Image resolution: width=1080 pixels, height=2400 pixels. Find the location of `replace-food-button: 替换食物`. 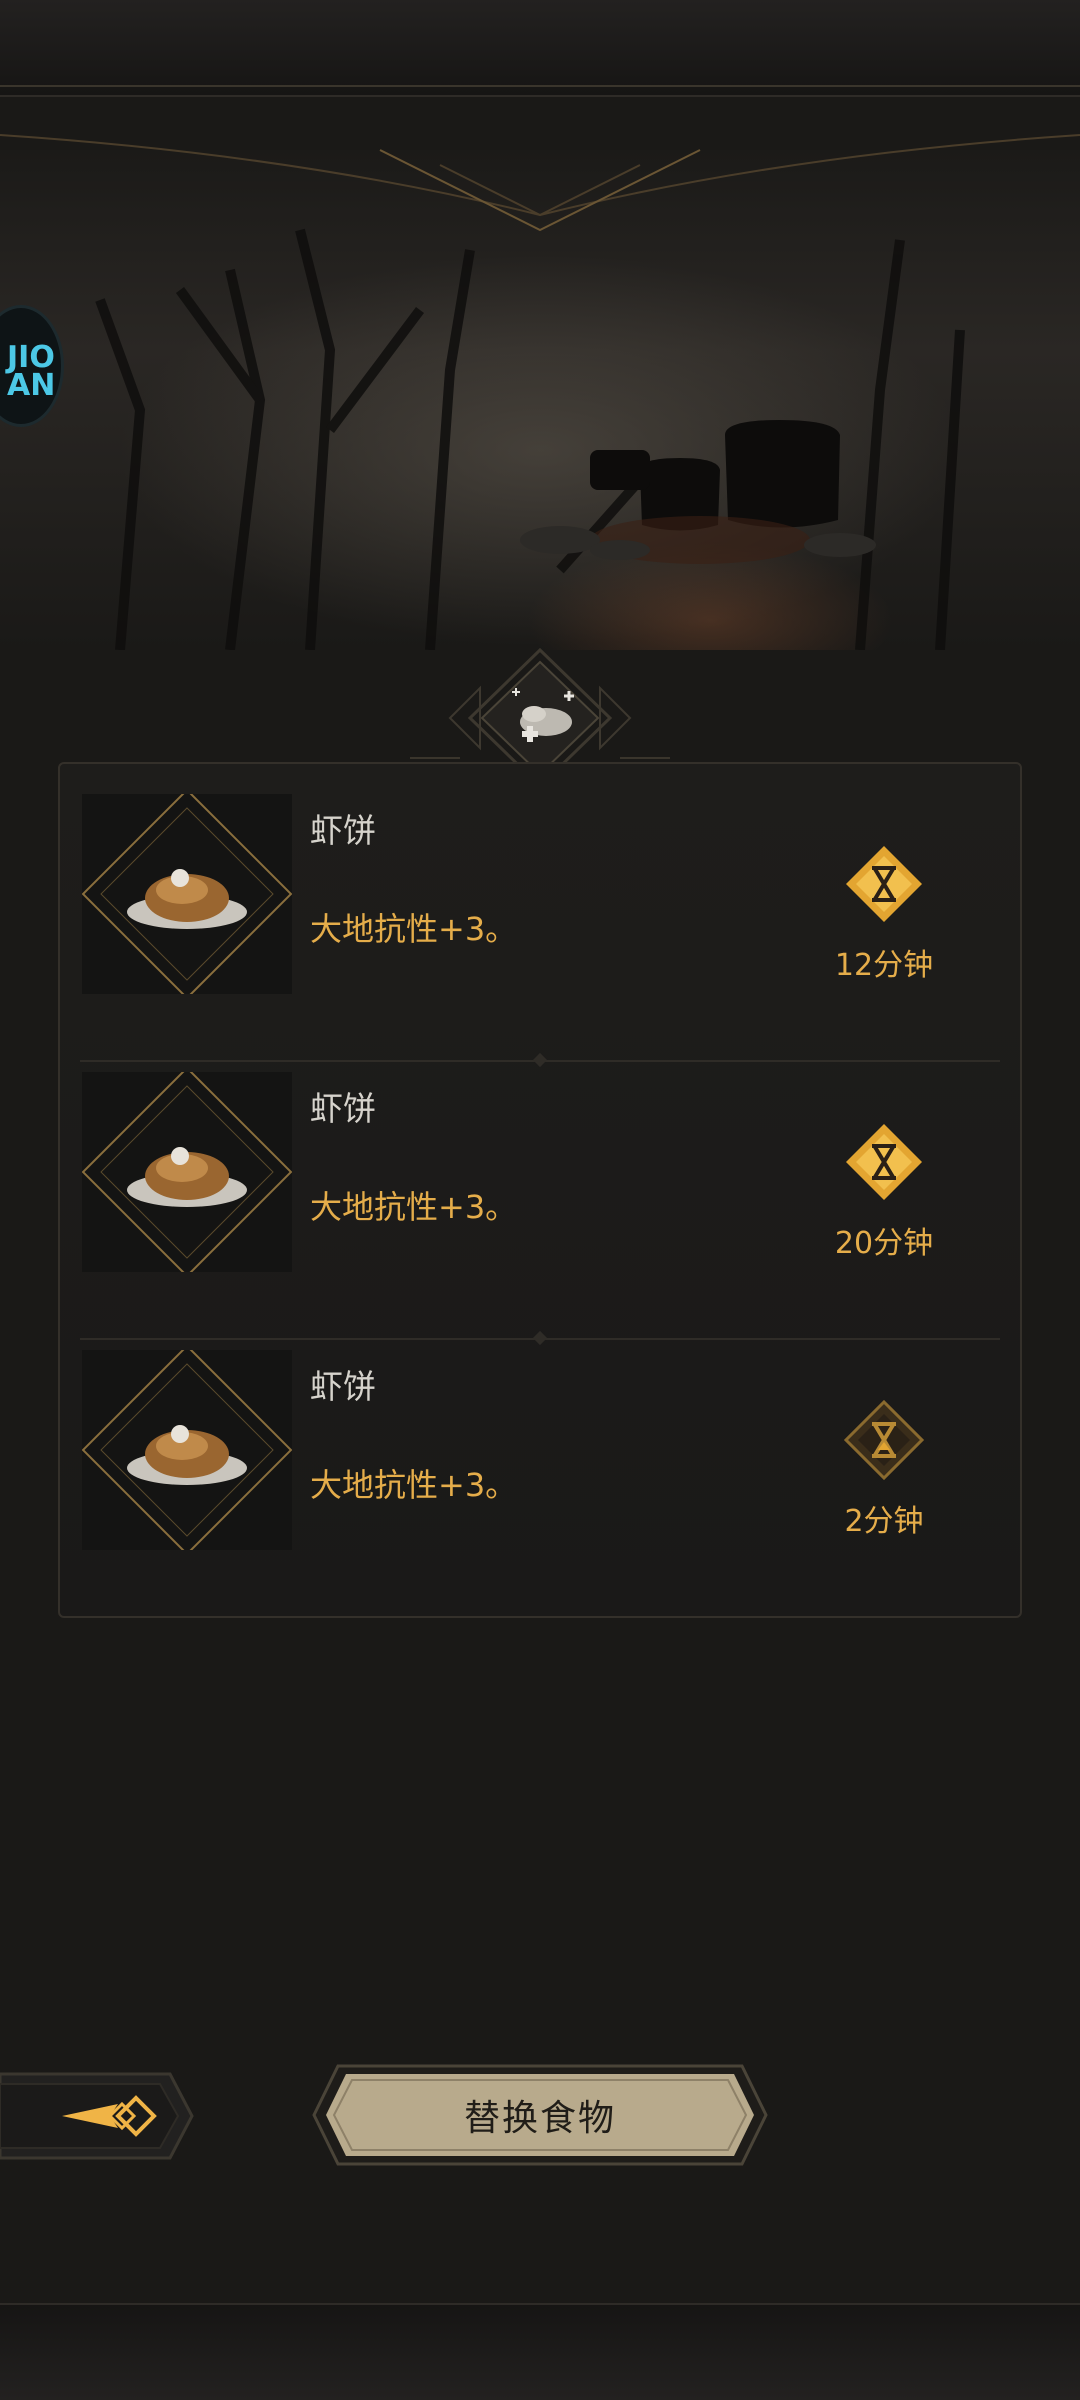

replace-food-button: 替换食物 is located at coordinates (540, 2115).